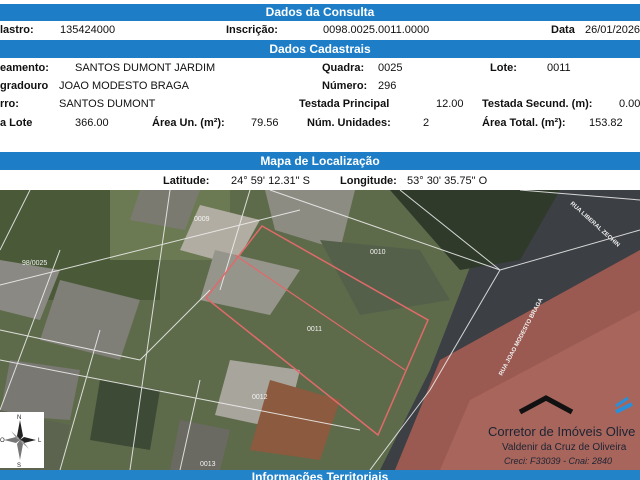 Image resolution: width=640 pixels, height=480 pixels. I want to click on lot-label: 0011, so click(314, 329).